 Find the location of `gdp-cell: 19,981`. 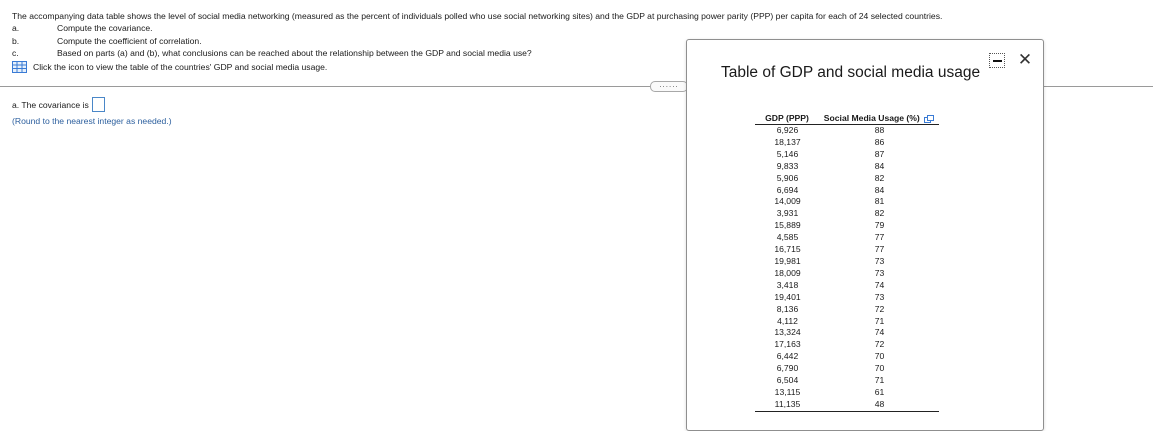

gdp-cell: 19,981 is located at coordinates (787, 260).